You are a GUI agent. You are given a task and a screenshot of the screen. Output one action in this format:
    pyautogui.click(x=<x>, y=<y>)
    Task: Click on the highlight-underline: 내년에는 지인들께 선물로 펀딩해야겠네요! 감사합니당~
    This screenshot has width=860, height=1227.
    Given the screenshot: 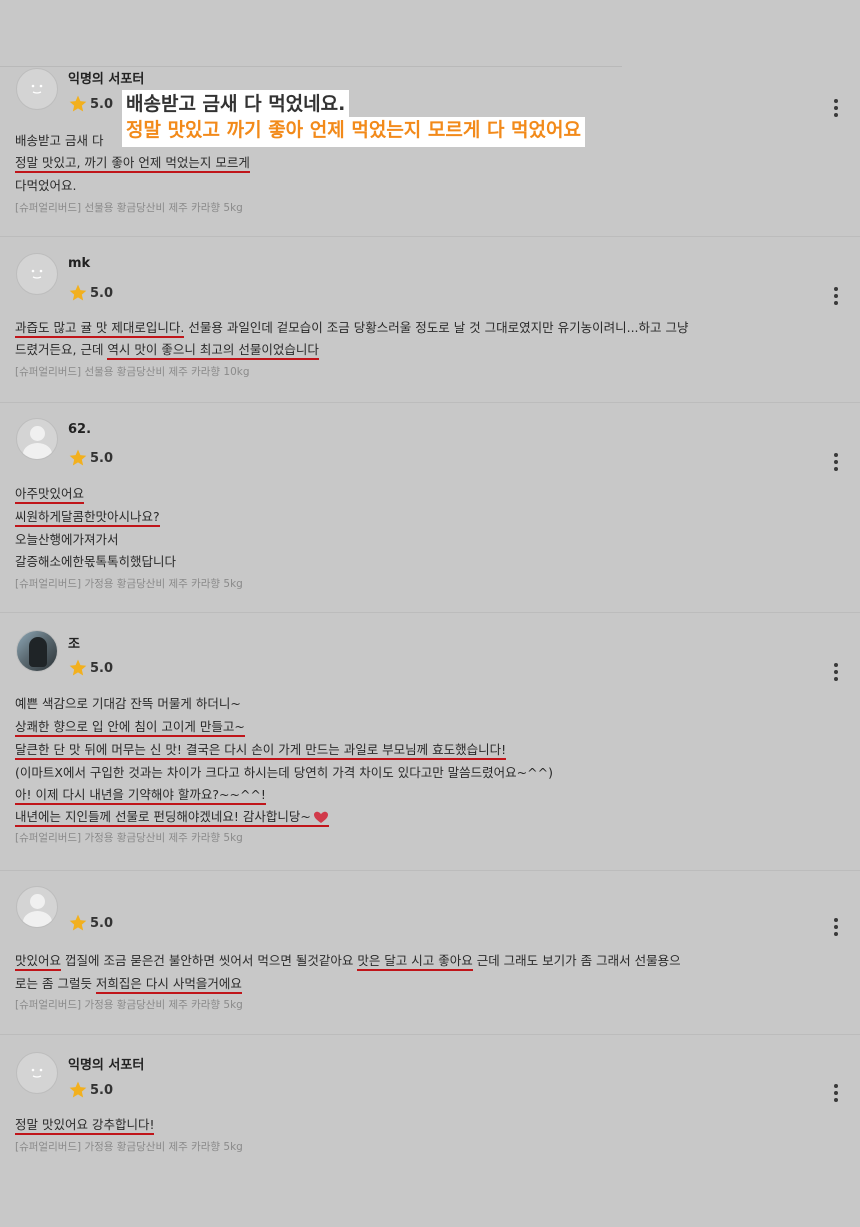 What is the action you would take?
    pyautogui.click(x=172, y=818)
    